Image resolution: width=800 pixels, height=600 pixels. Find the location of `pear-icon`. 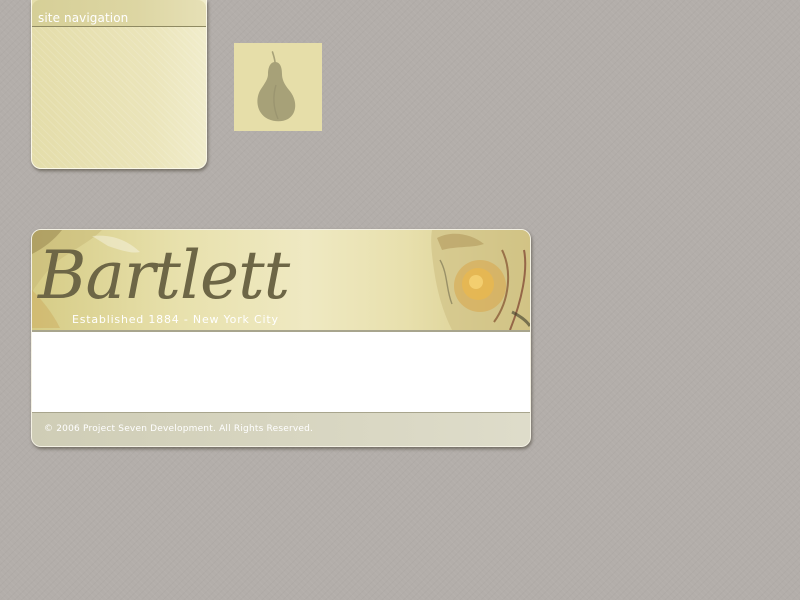

pear-icon is located at coordinates (276, 86).